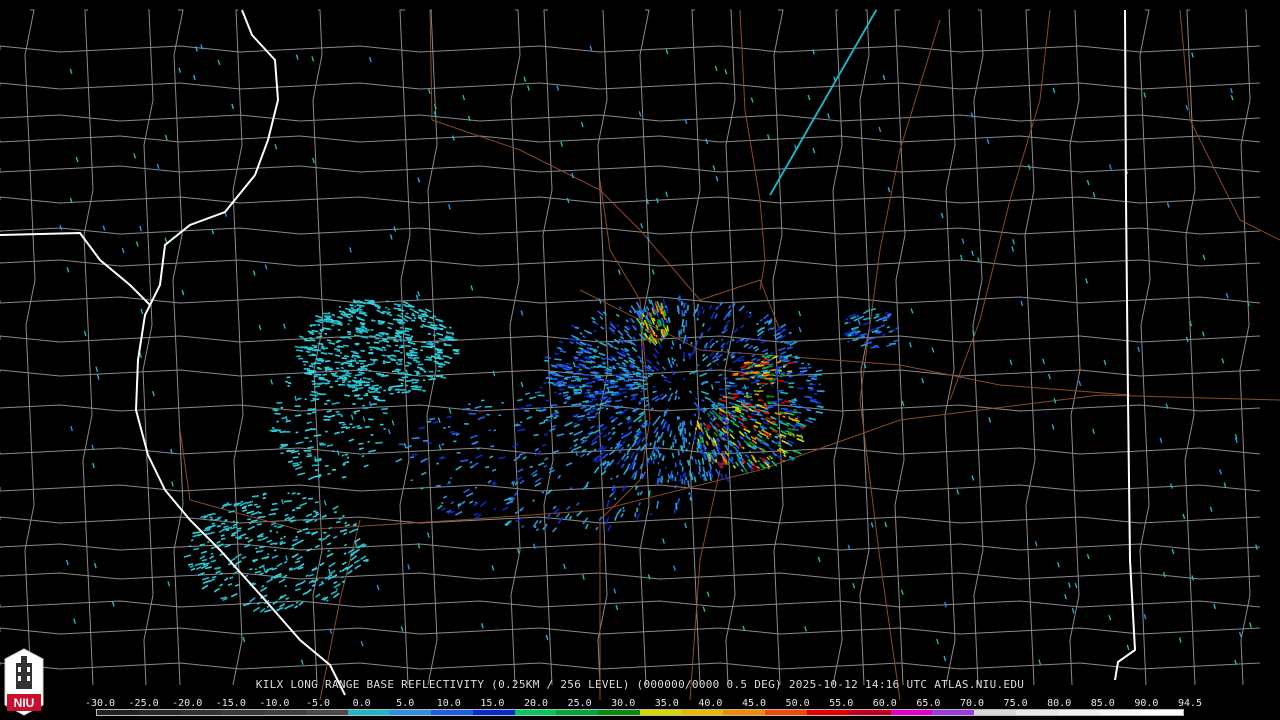  I want to click on scale-label: -20.0, so click(187, 703).